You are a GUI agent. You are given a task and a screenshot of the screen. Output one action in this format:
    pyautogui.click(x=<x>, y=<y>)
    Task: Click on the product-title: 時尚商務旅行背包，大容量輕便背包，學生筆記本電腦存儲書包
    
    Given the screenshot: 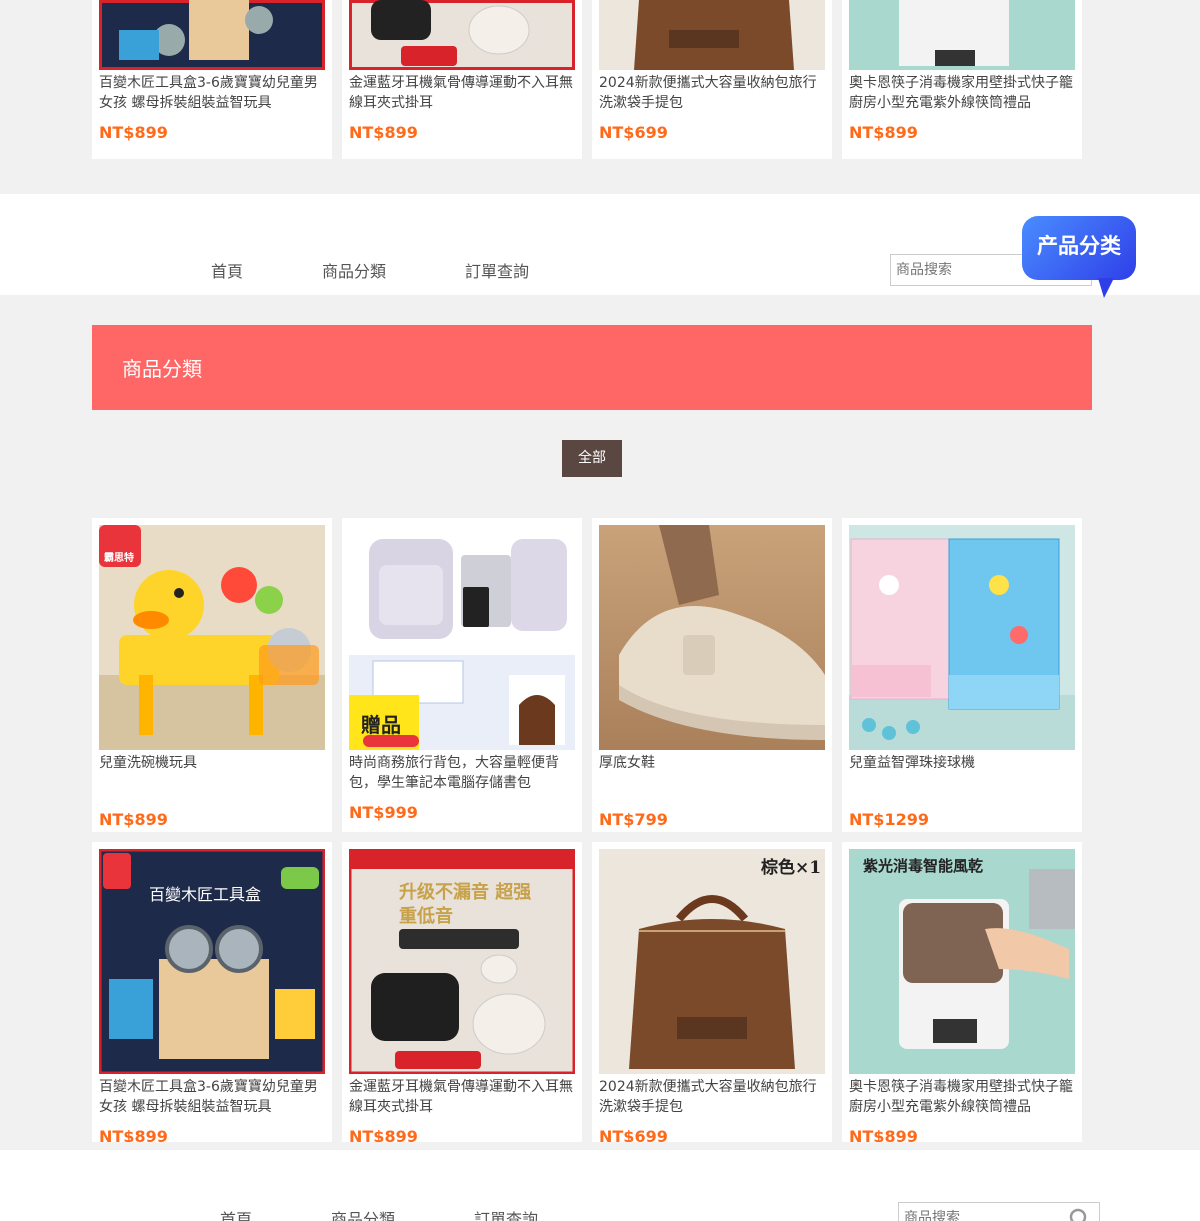 What is the action you would take?
    pyautogui.click(x=462, y=773)
    